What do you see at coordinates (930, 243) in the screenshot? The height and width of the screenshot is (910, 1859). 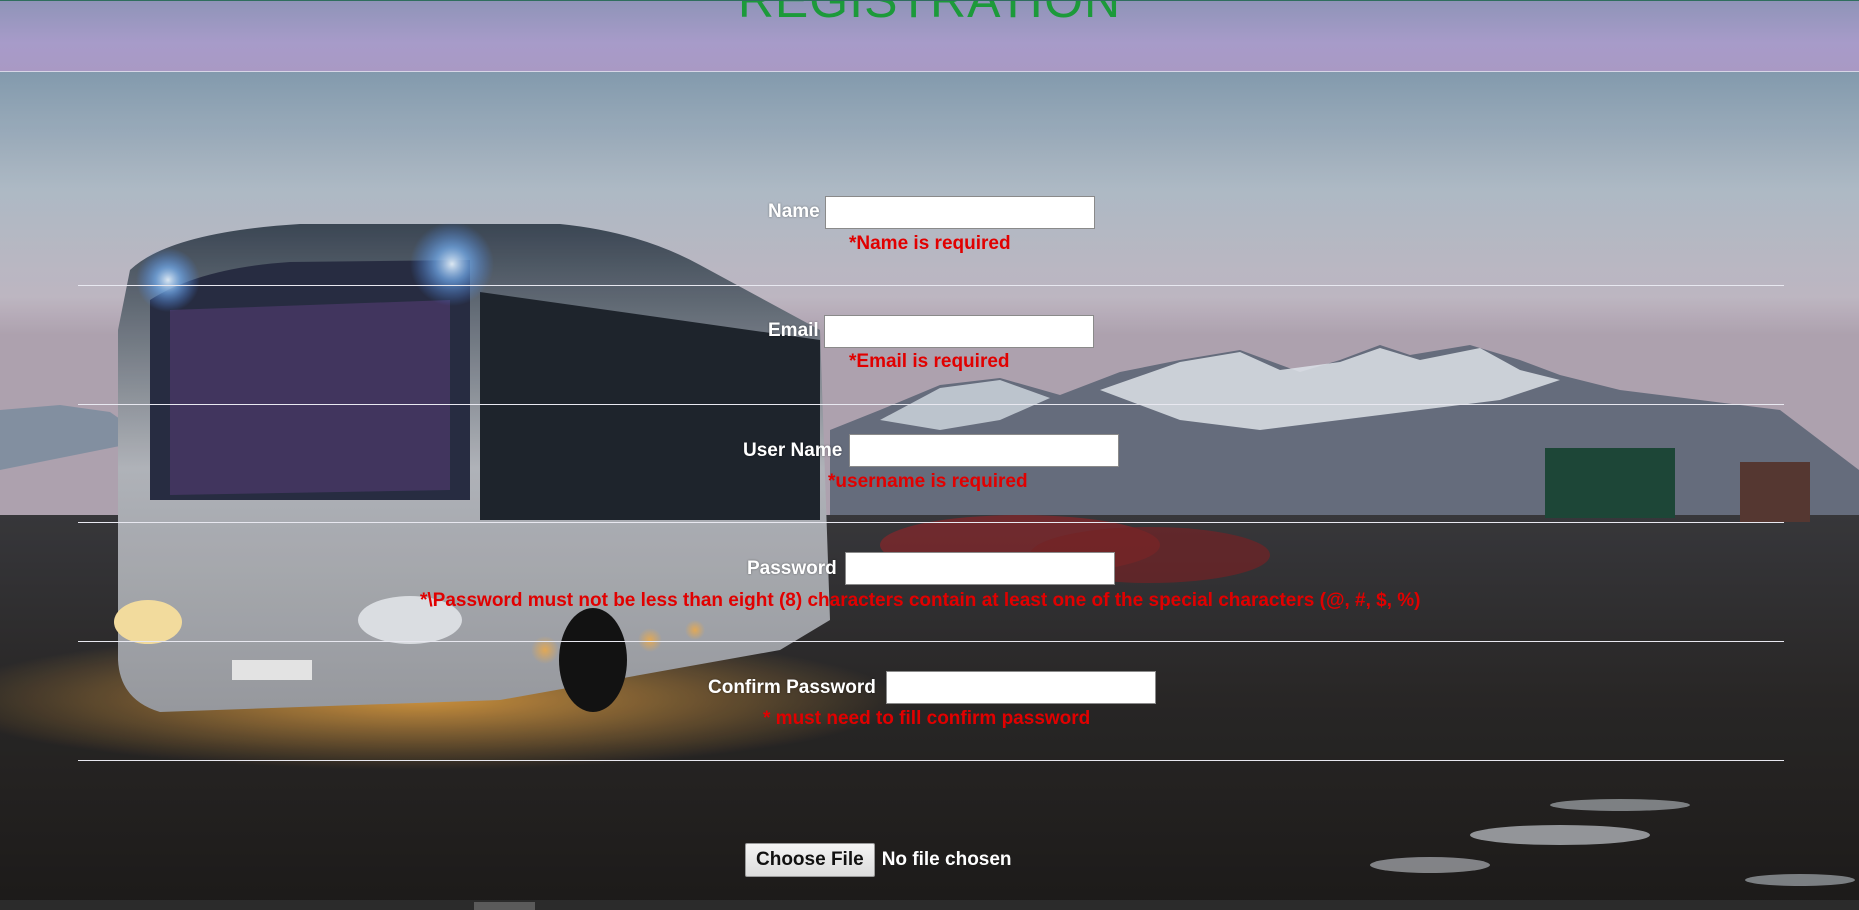 I see `name-error: *Name is required` at bounding box center [930, 243].